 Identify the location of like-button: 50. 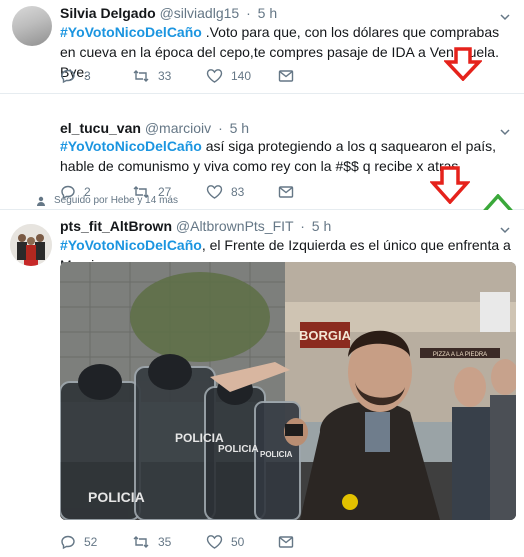
(242, 542).